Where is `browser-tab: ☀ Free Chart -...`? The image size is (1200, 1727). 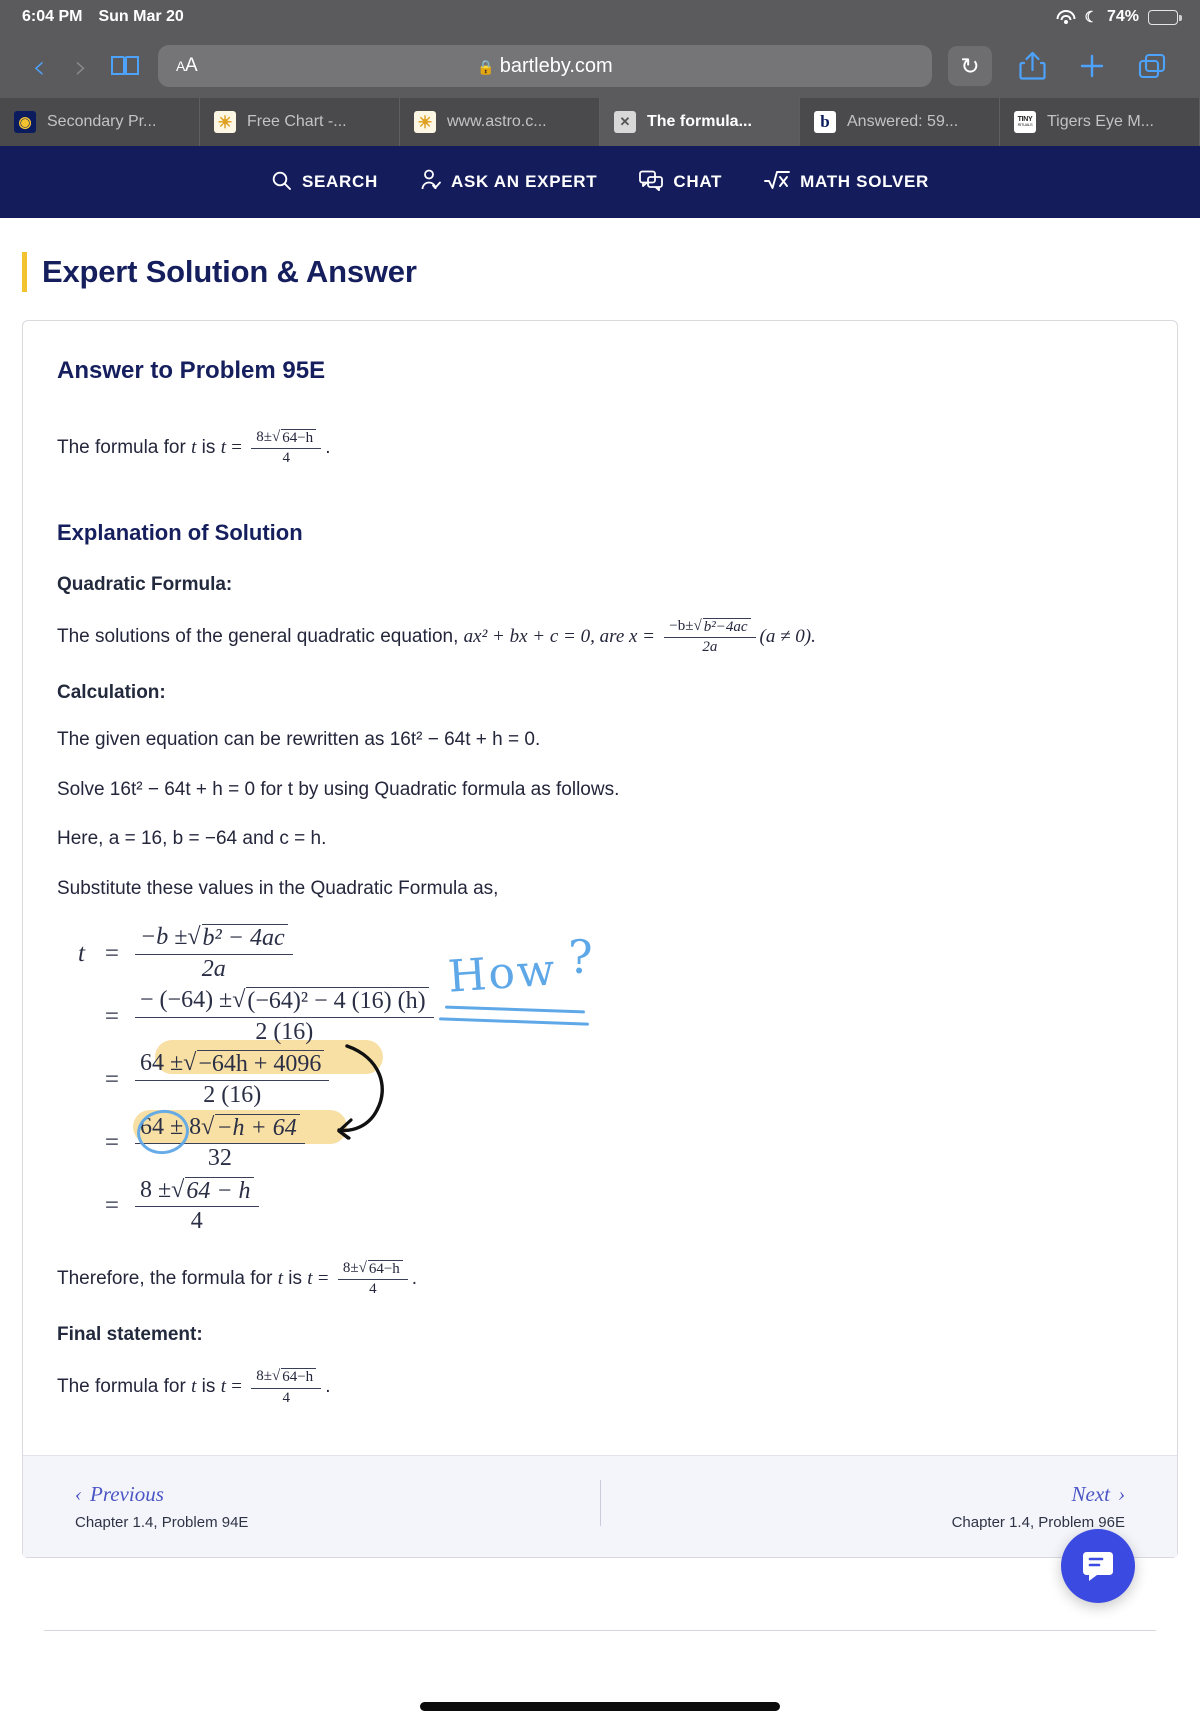
browser-tab: ☀ Free Chart -... is located at coordinates (300, 122).